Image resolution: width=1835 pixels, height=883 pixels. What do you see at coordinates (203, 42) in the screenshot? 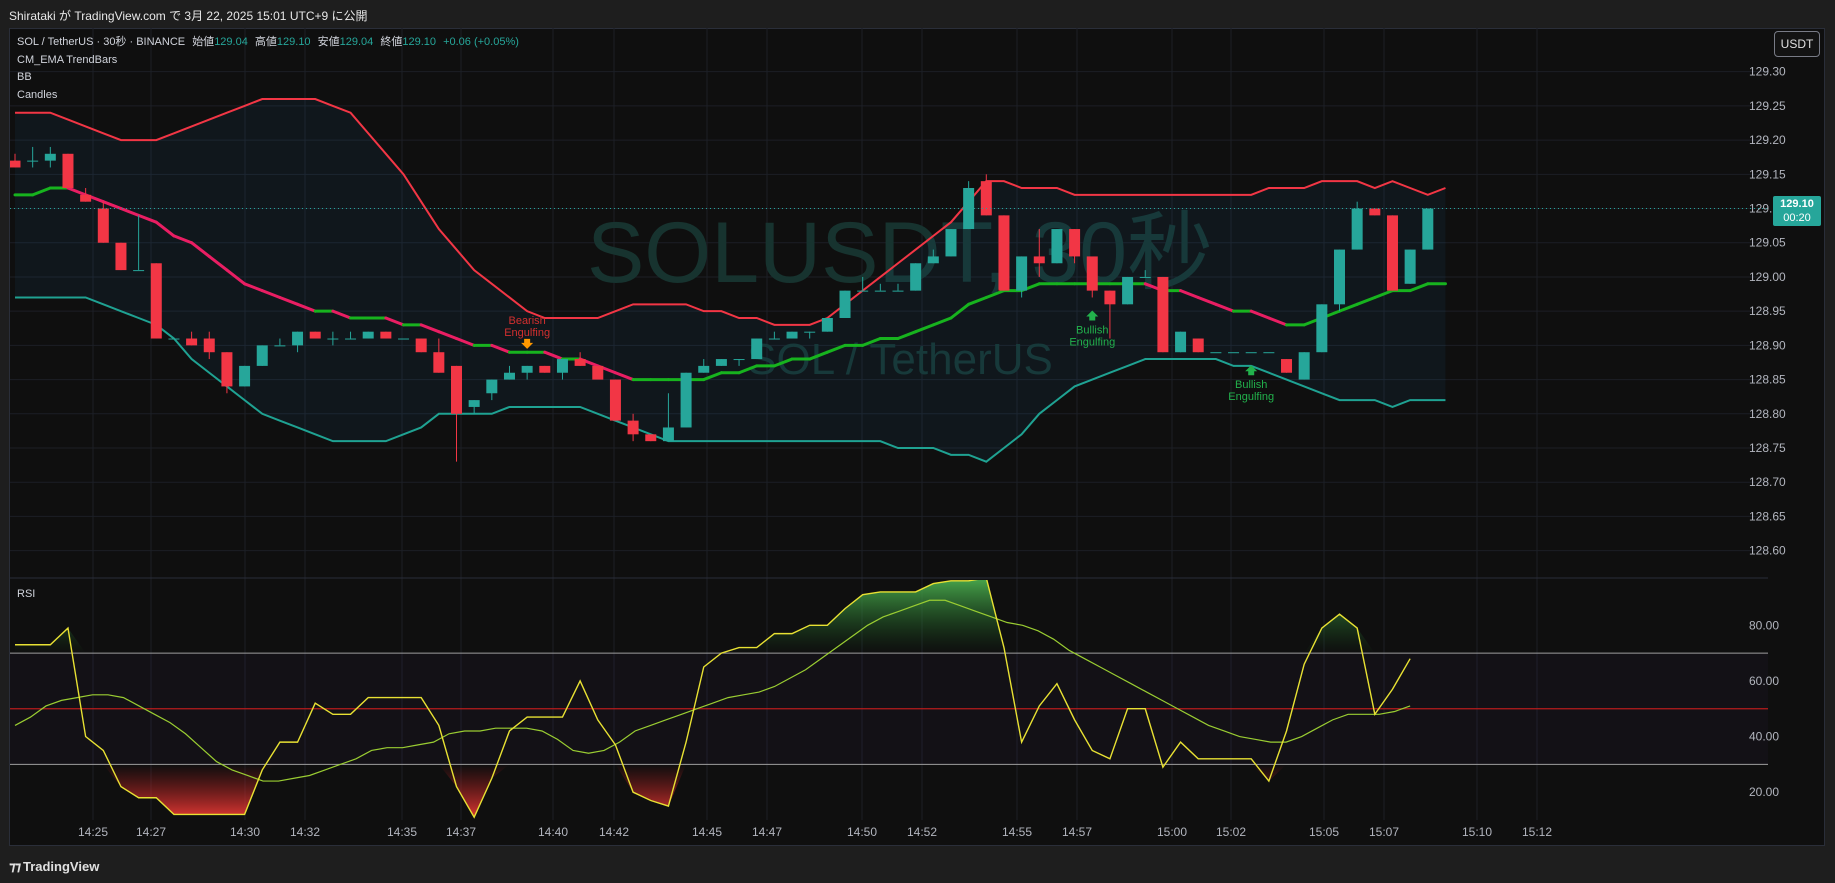
I see `legend-open-label: 始値` at bounding box center [203, 42].